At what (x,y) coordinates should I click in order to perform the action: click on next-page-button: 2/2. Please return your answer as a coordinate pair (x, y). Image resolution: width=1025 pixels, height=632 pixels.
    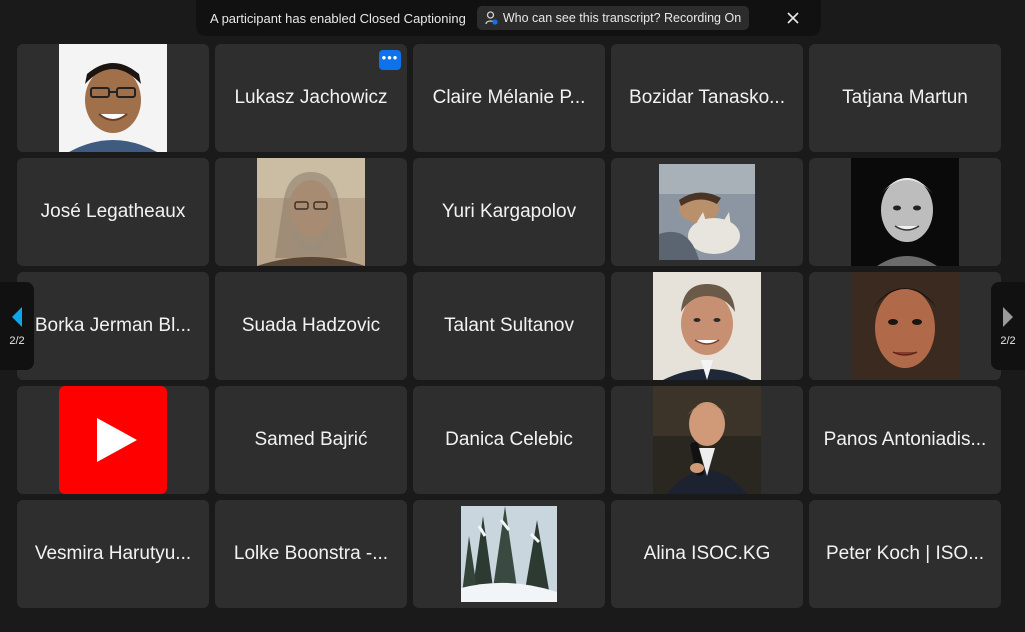
    Looking at the image, I should click on (1008, 326).